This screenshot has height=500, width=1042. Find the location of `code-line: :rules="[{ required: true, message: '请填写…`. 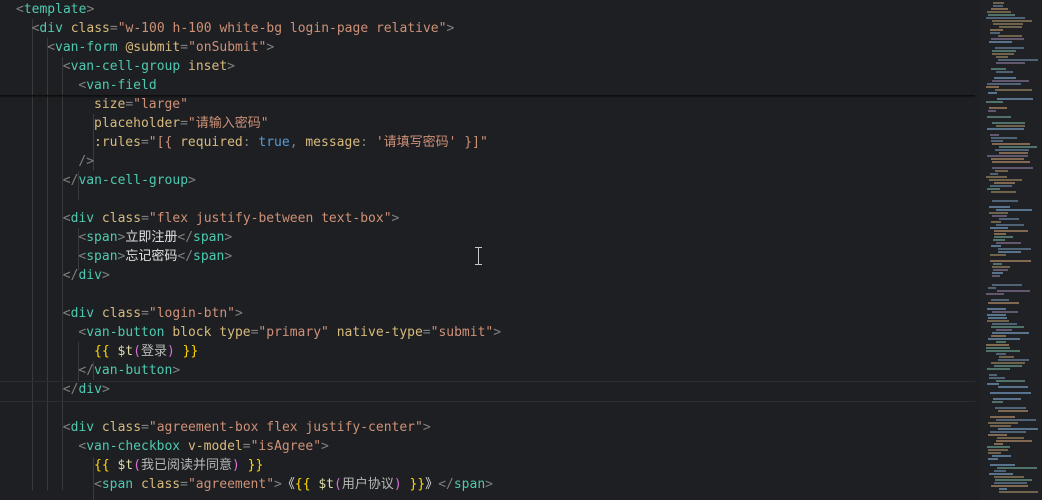

code-line: :rules="[{ required: true, message: '请填写… is located at coordinates (291, 142).